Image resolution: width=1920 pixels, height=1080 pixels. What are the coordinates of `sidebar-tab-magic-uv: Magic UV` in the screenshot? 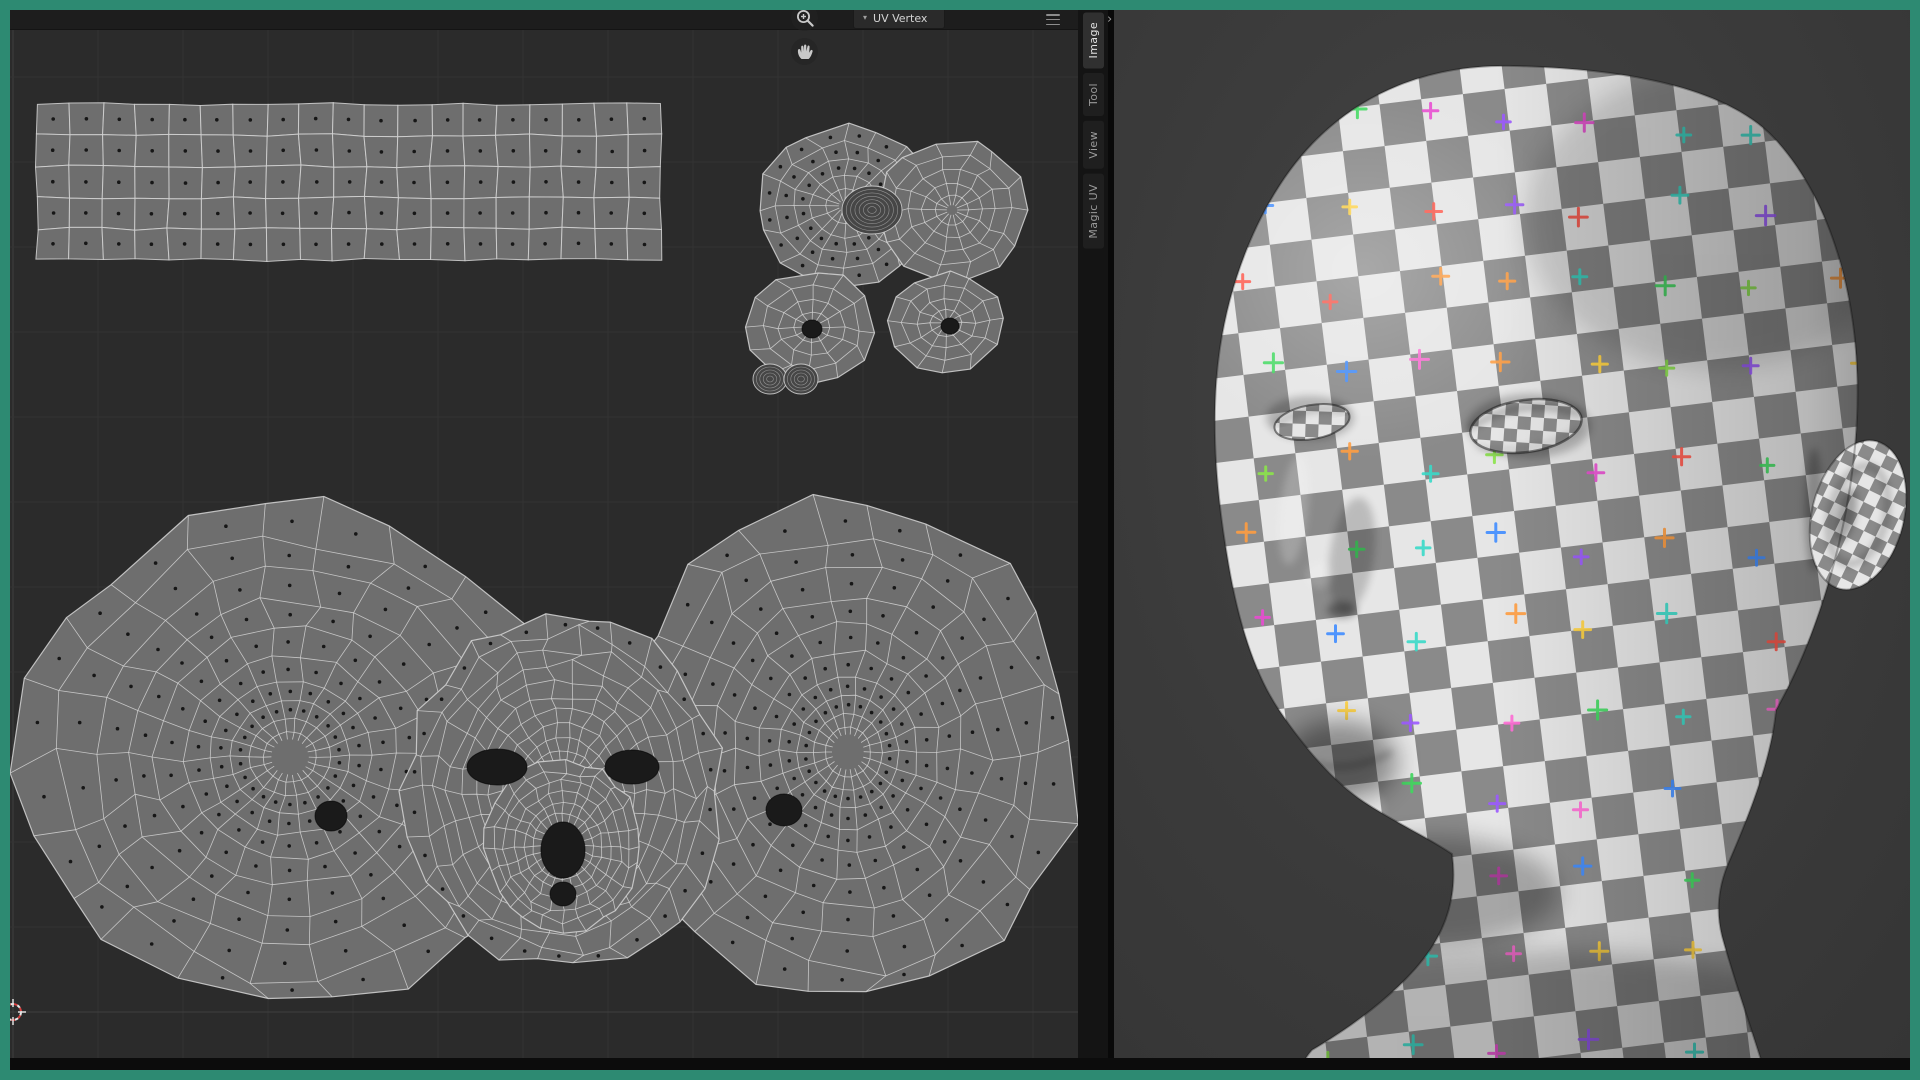 It's located at (1093, 211).